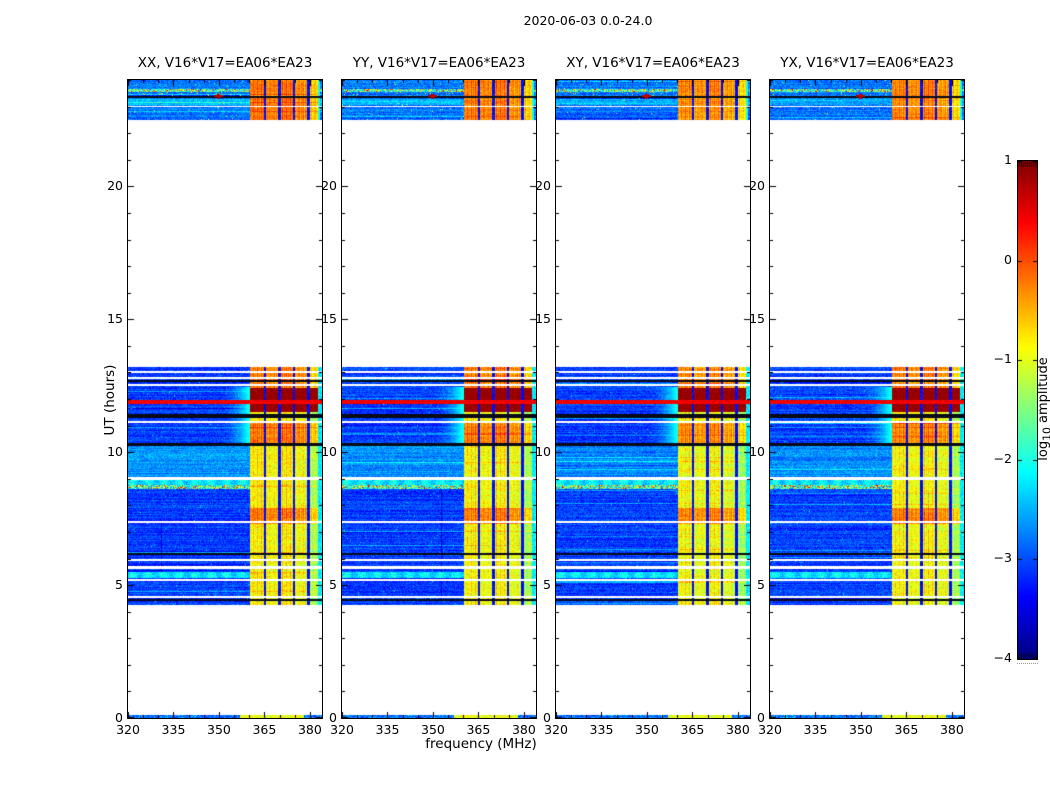  What do you see at coordinates (1002, 557) in the screenshot?
I see `colorbar-tick-label: −3` at bounding box center [1002, 557].